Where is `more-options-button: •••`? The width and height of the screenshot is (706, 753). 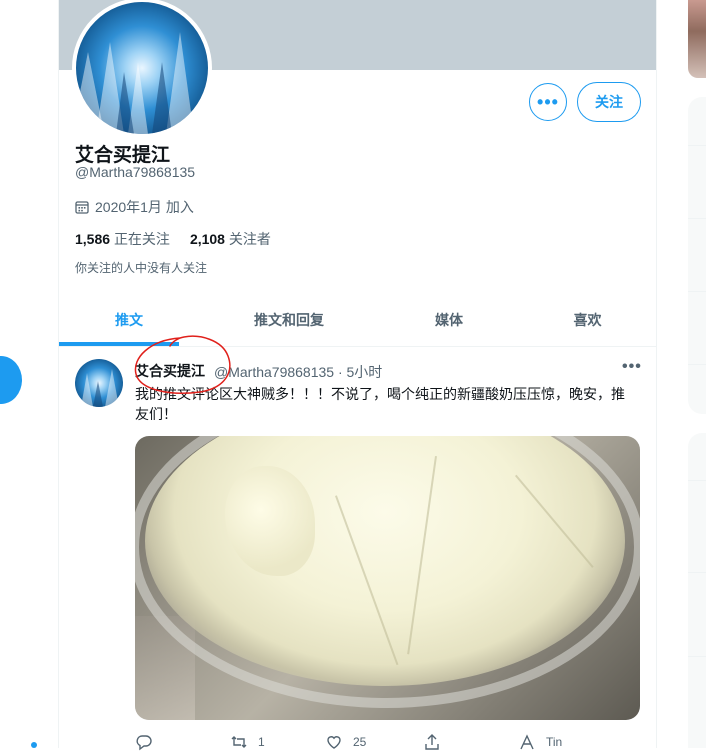
more-options-button: ••• is located at coordinates (548, 102).